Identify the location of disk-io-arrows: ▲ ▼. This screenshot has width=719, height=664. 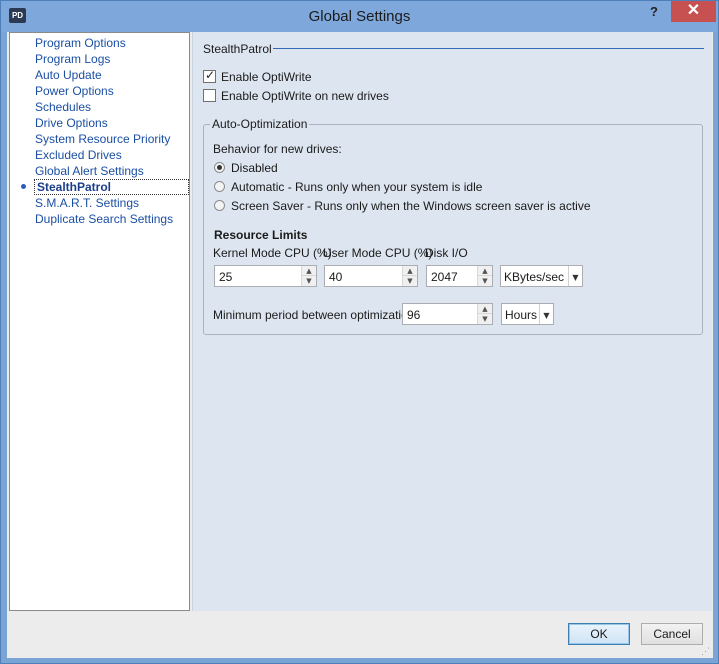
(484, 276).